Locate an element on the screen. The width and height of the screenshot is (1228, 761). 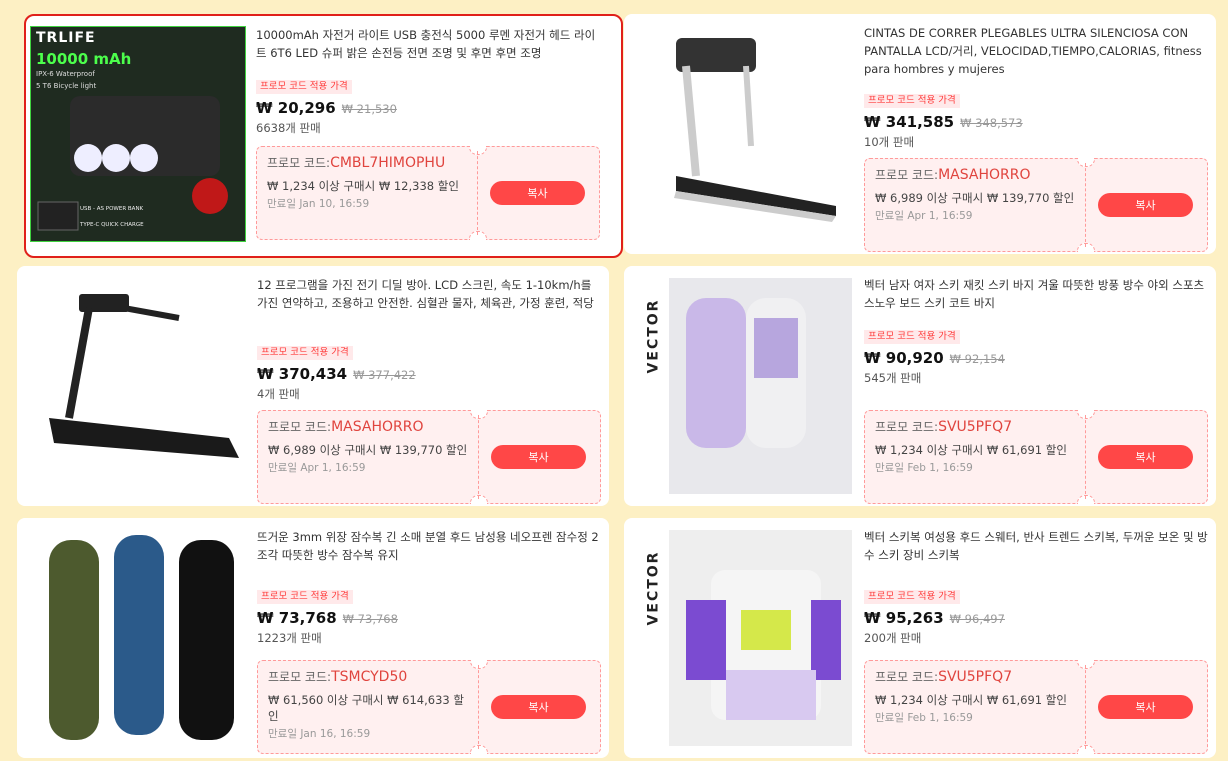
coupon-condition: ₩ 1,234 이상 구매시 ₩ 12,338 할인 is located at coordinates (363, 186).